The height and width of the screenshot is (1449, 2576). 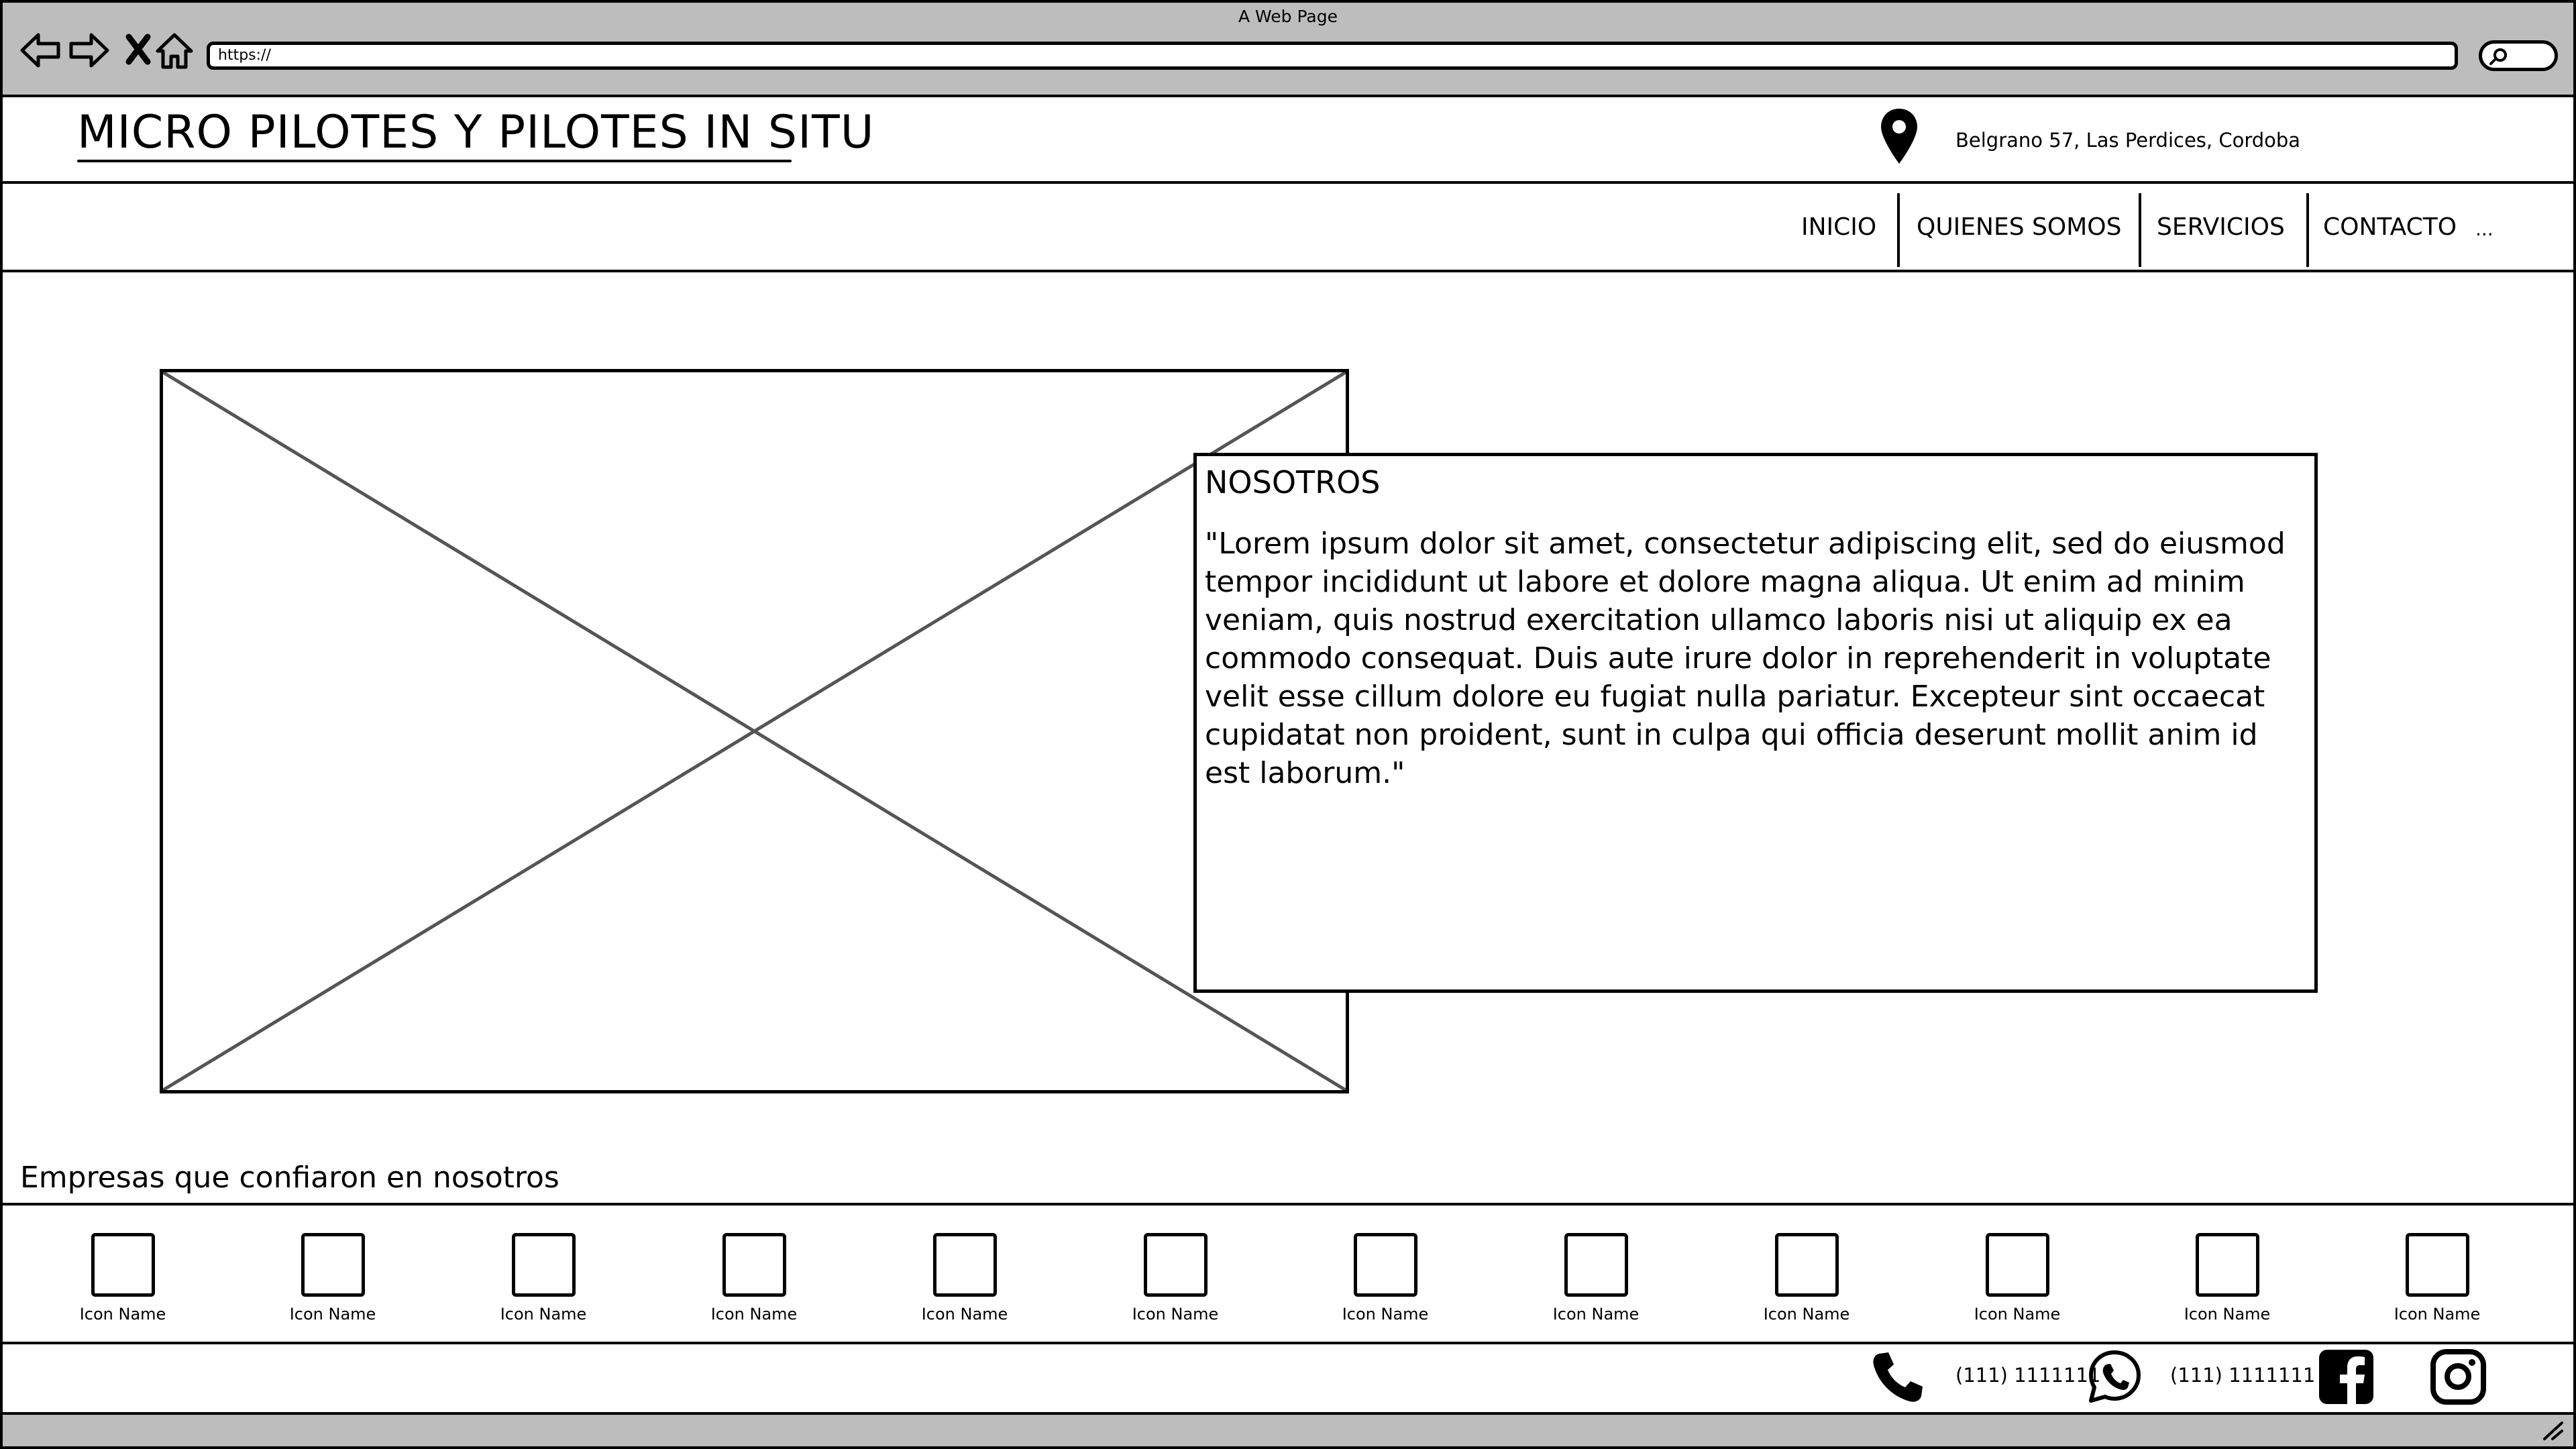 I want to click on companies-label: Empresas que confiaron en nosotros, so click(x=289, y=1178).